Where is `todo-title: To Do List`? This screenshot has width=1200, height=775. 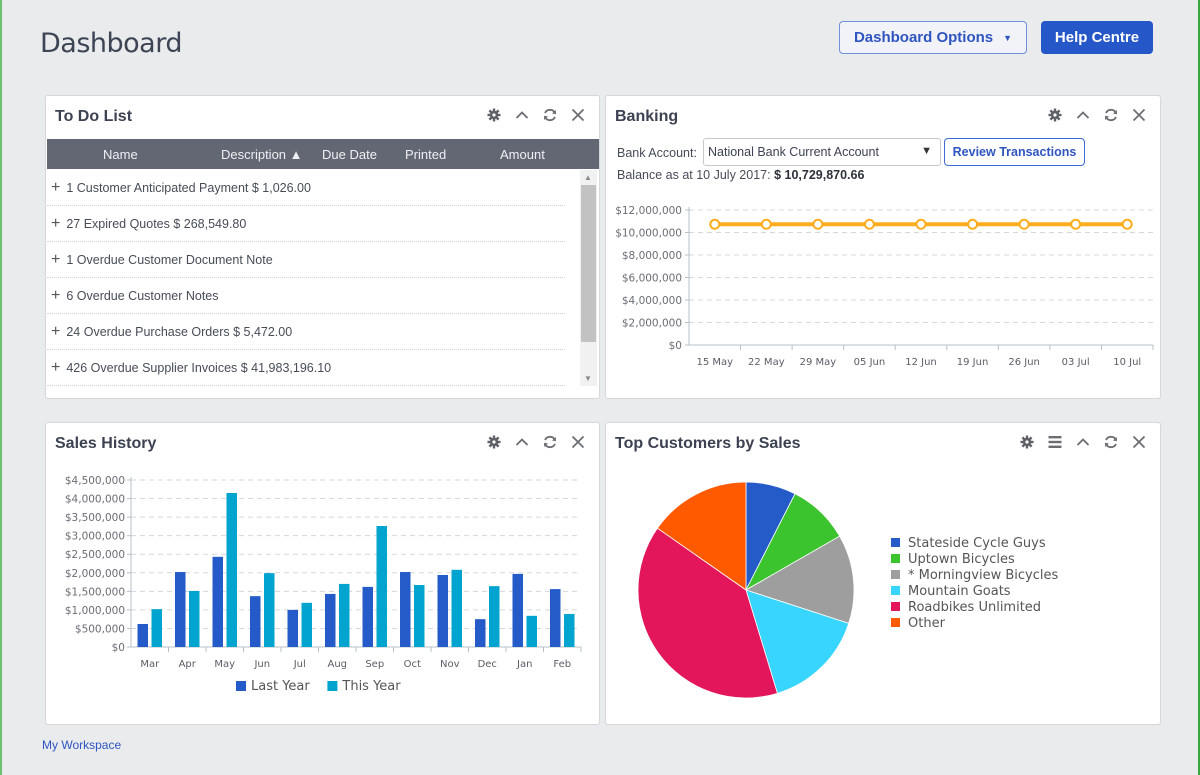
todo-title: To Do List is located at coordinates (94, 116).